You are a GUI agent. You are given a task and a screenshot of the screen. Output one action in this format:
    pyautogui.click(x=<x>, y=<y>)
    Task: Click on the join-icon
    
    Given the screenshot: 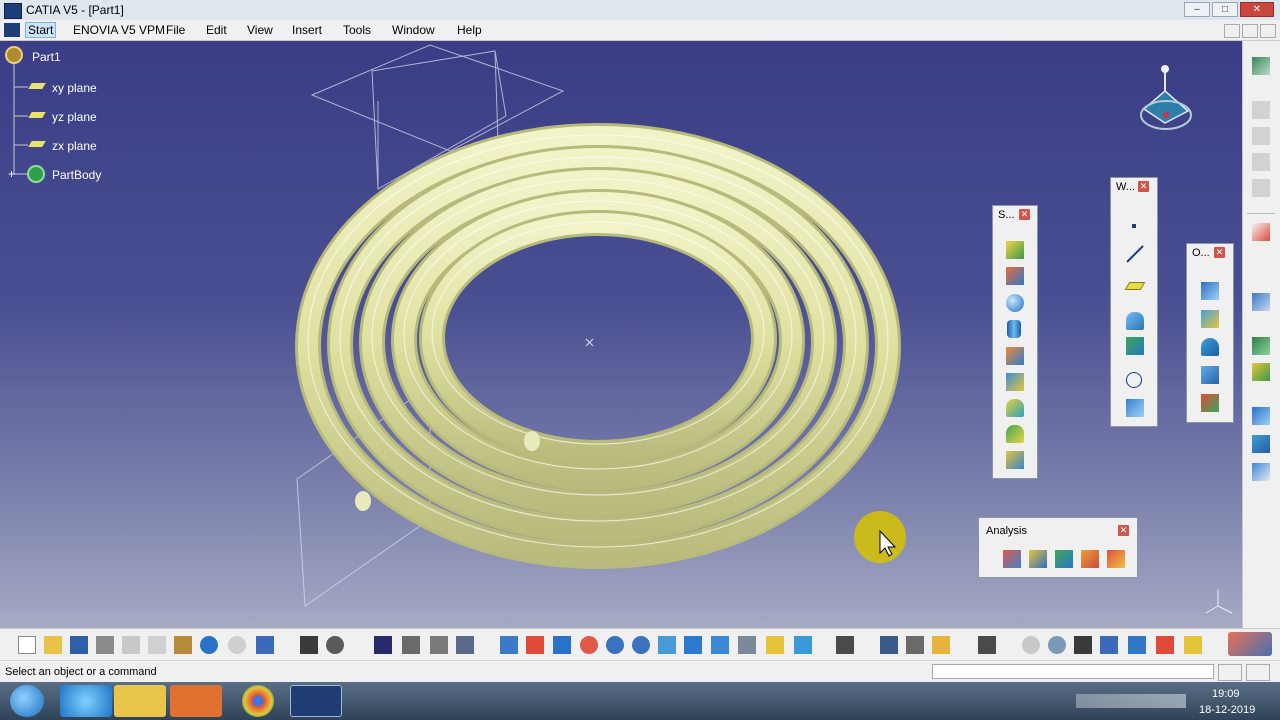 What is the action you would take?
    pyautogui.click(x=1210, y=291)
    